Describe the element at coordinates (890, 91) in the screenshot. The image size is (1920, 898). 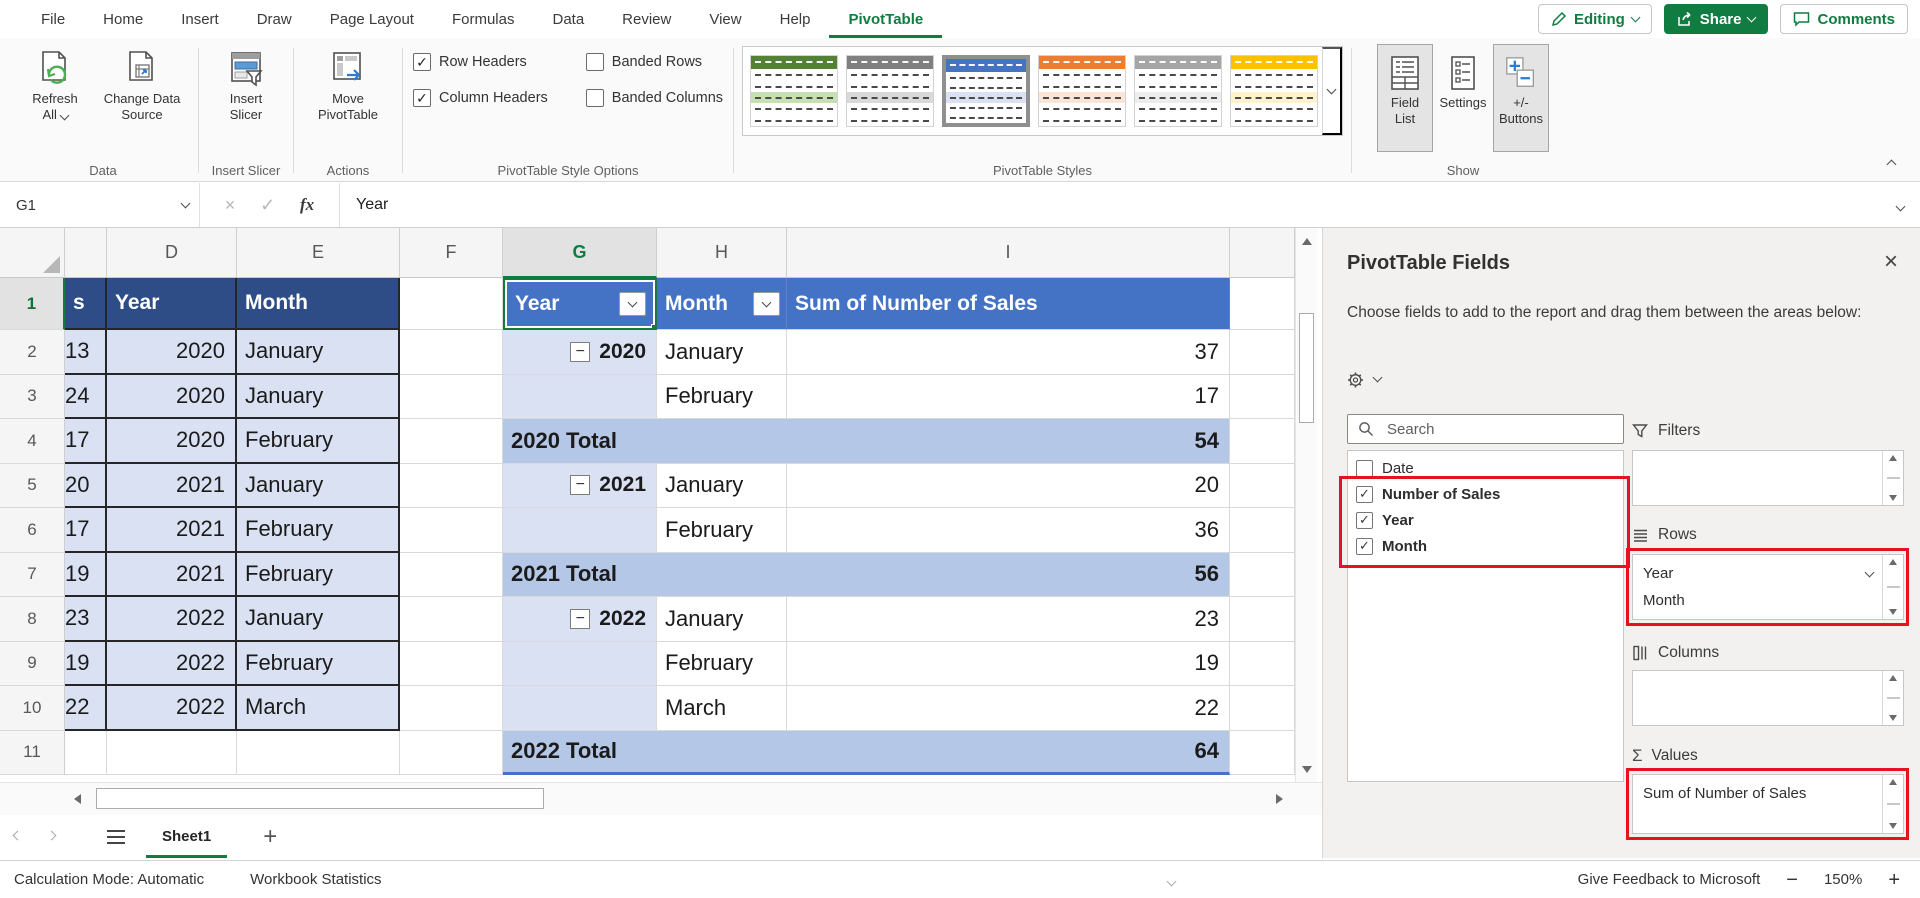
I see `pivot-style-thumbnail-gray` at that location.